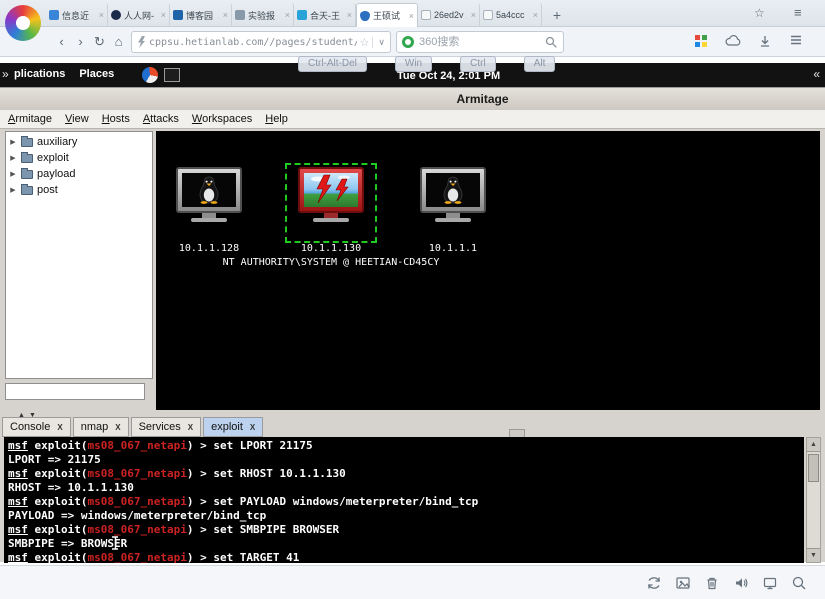 This screenshot has width=825, height=599. Describe the element at coordinates (80, 41) in the screenshot. I see `forward-button: ›` at that location.